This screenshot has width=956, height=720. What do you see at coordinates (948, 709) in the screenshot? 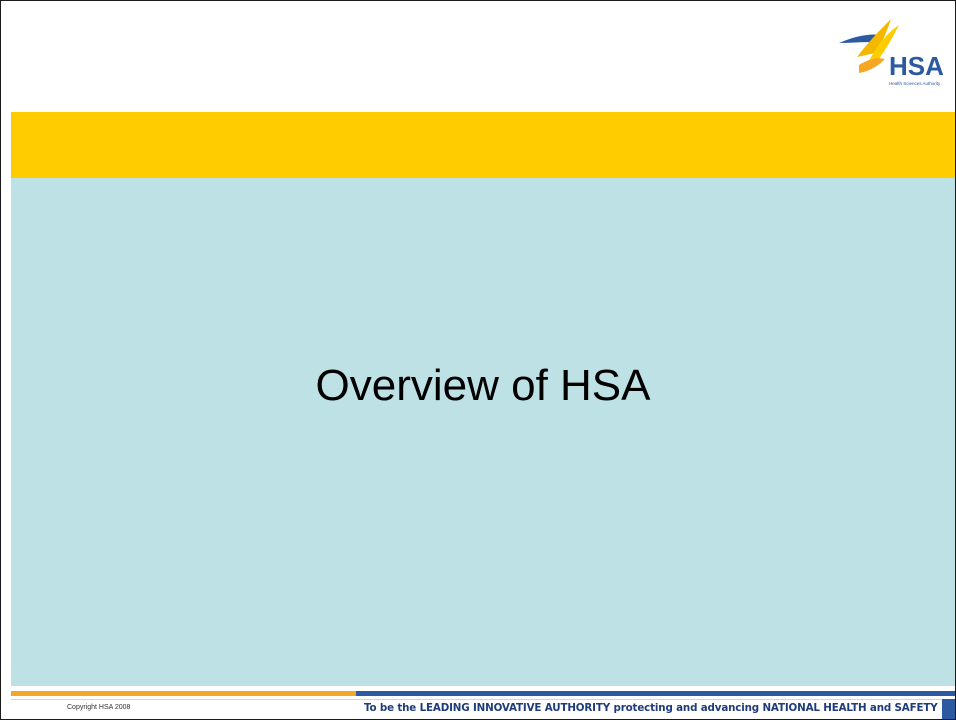
I see `footer-corner-block` at bounding box center [948, 709].